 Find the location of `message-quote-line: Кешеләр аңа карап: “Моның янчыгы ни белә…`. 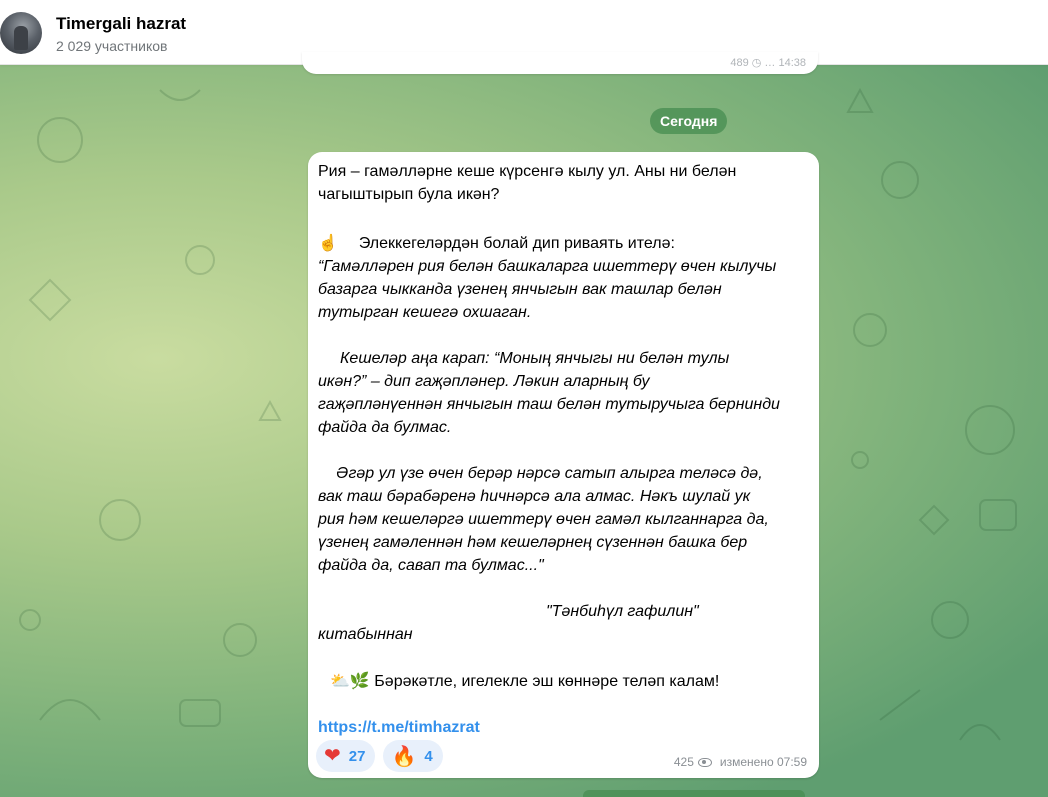

message-quote-line: Кешеләр аңа карап: “Моның янчыгы ни белә… is located at coordinates (535, 358).